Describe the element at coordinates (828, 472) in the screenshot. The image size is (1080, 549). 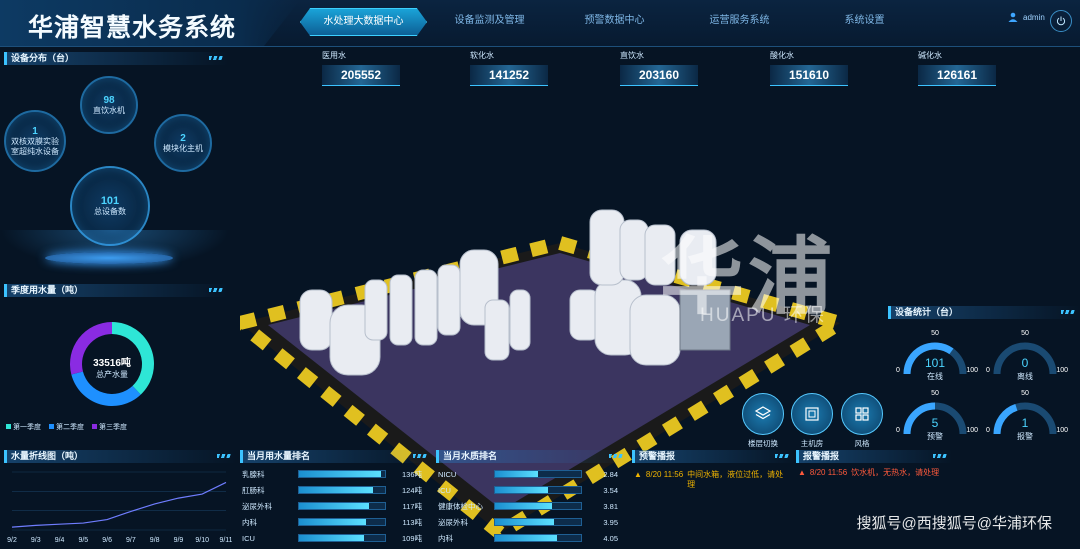
I see `alarm-time: 8/20 11:56` at that location.